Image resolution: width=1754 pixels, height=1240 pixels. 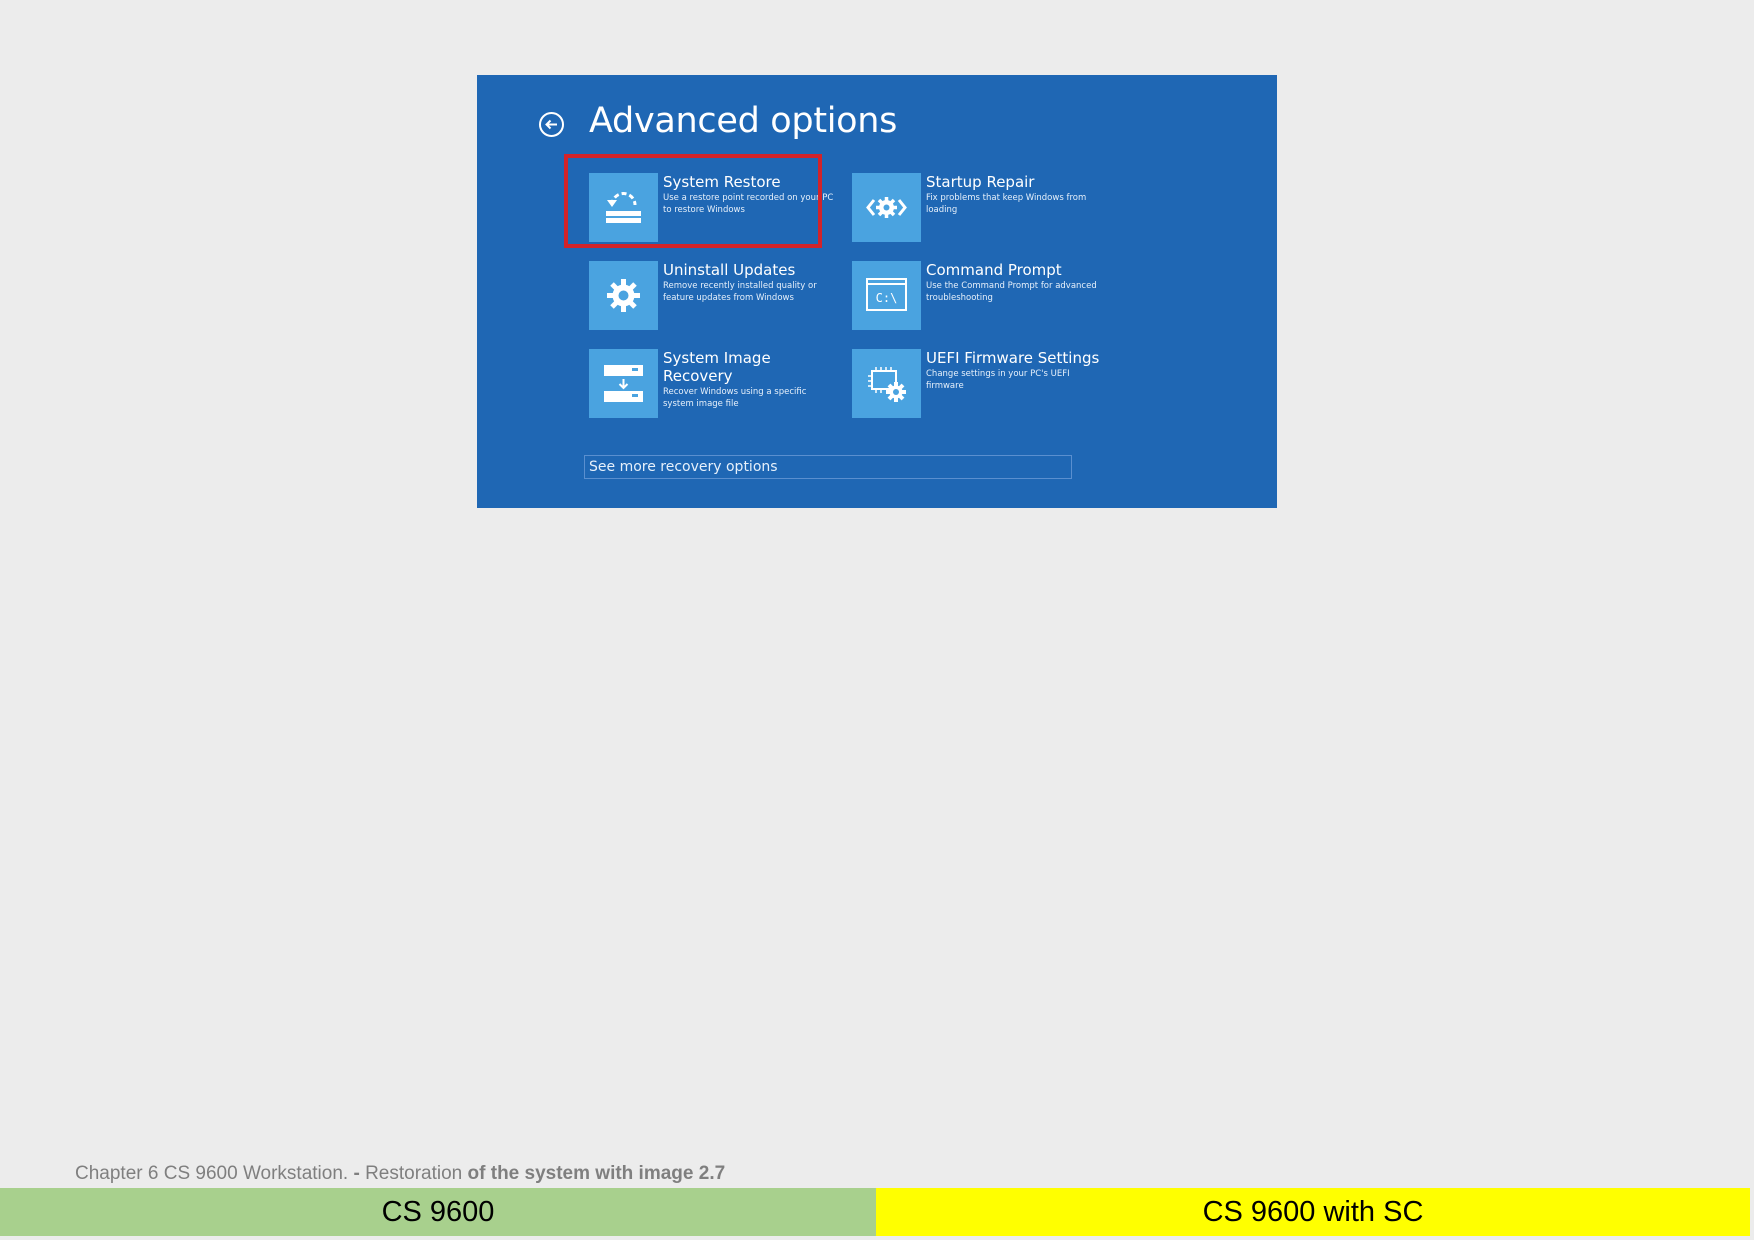 I want to click on variant-cs9600: CS 9600, so click(x=438, y=1212).